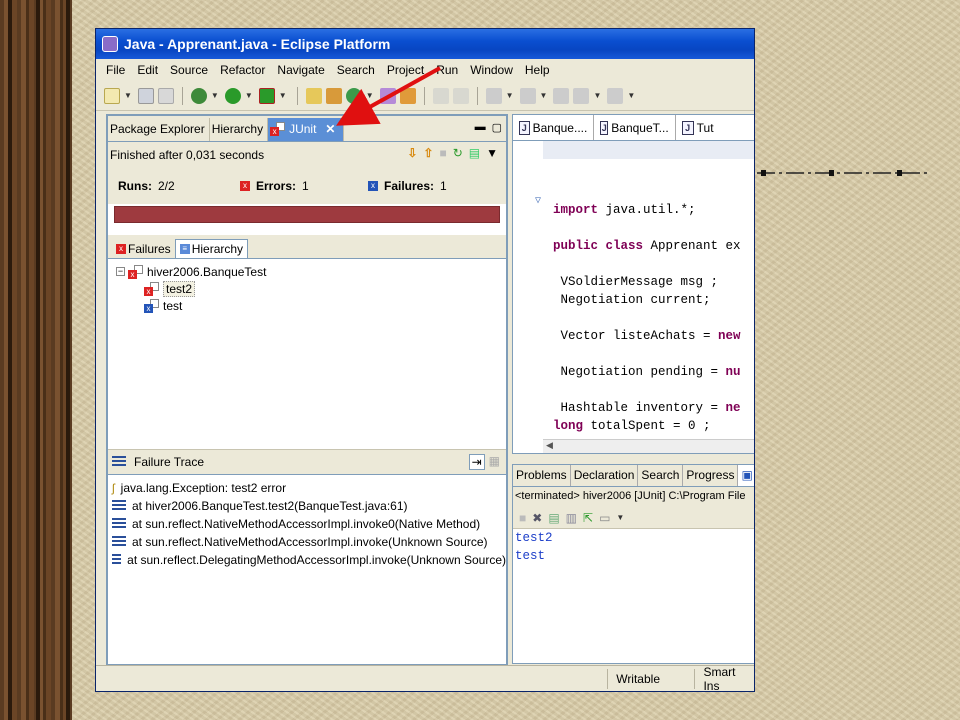  I want to click on tab-hierarchy: Hierarchy, so click(239, 129).